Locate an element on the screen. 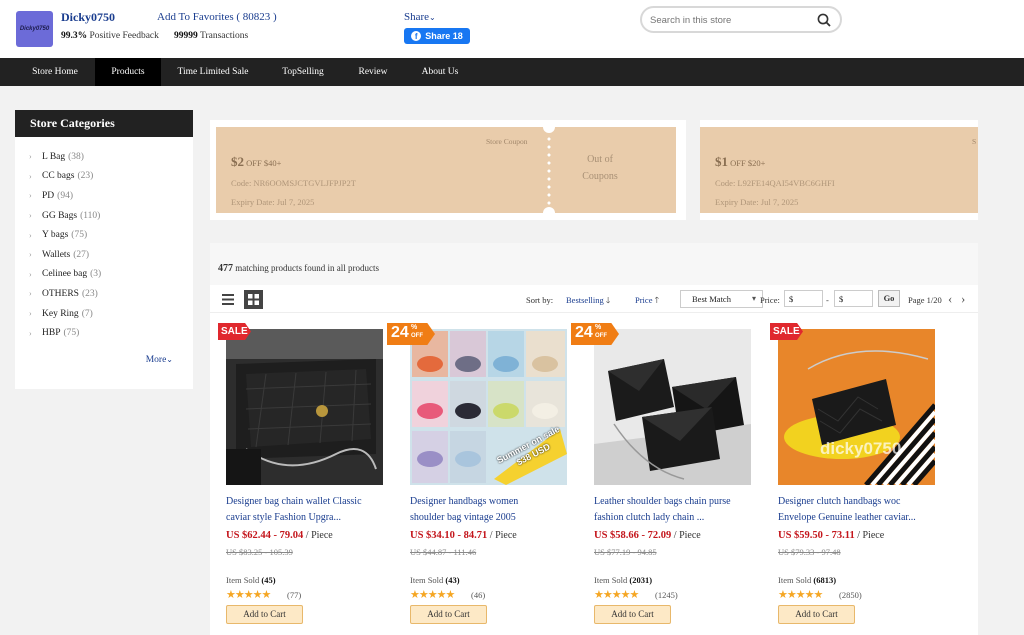  grid-view-icon is located at coordinates (253, 299).